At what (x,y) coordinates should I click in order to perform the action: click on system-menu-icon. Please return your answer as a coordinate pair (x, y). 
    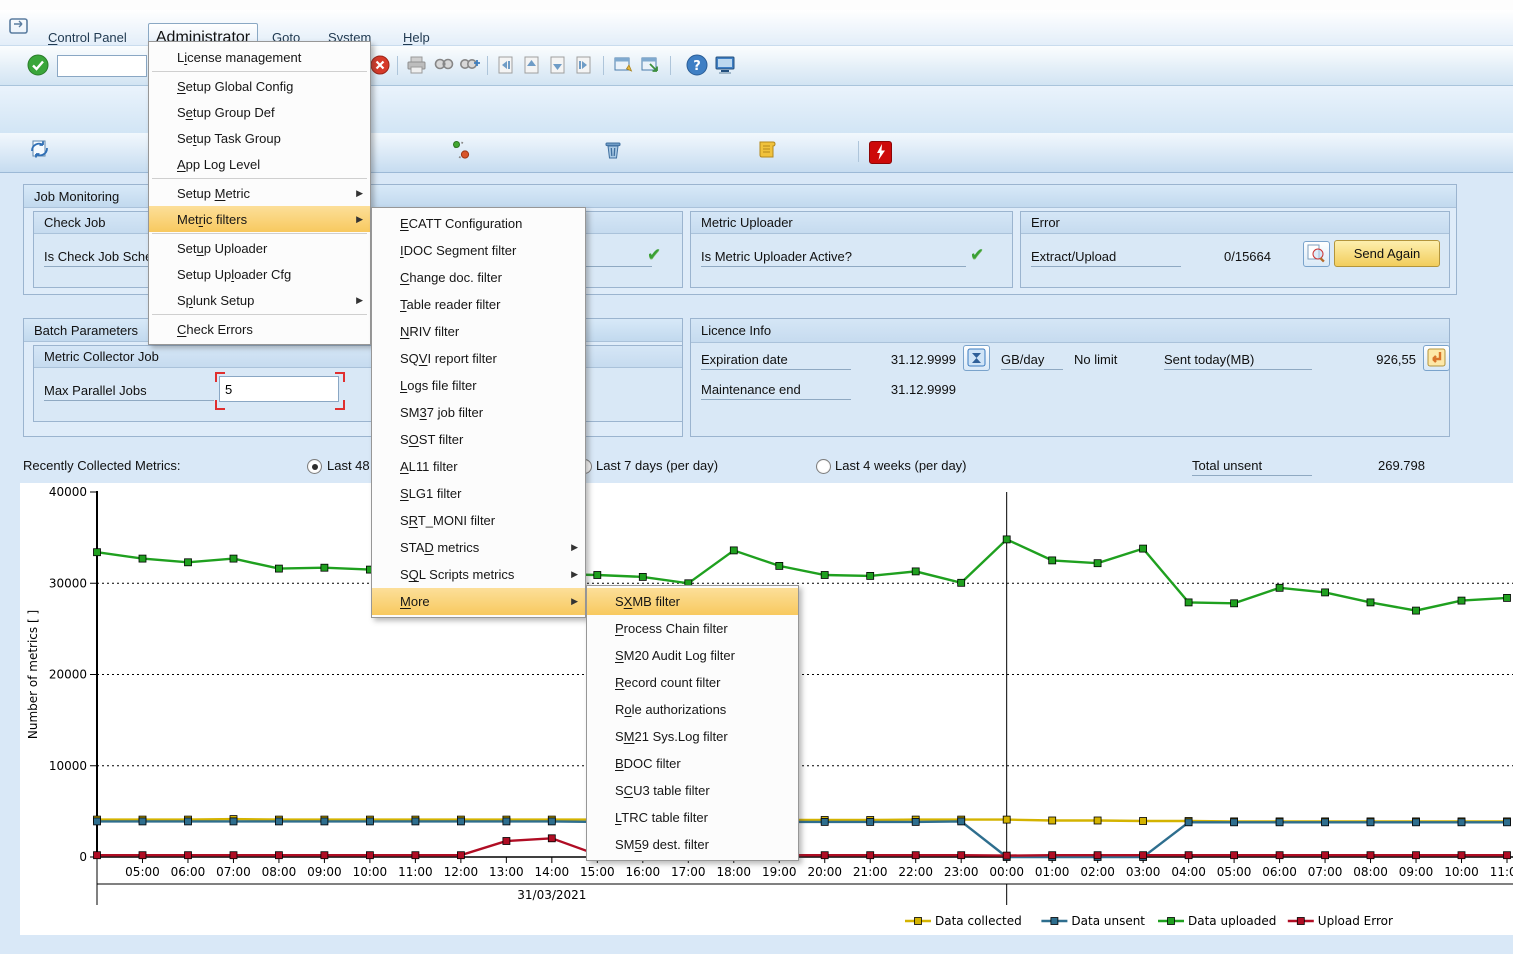
    Looking at the image, I should click on (20, 26).